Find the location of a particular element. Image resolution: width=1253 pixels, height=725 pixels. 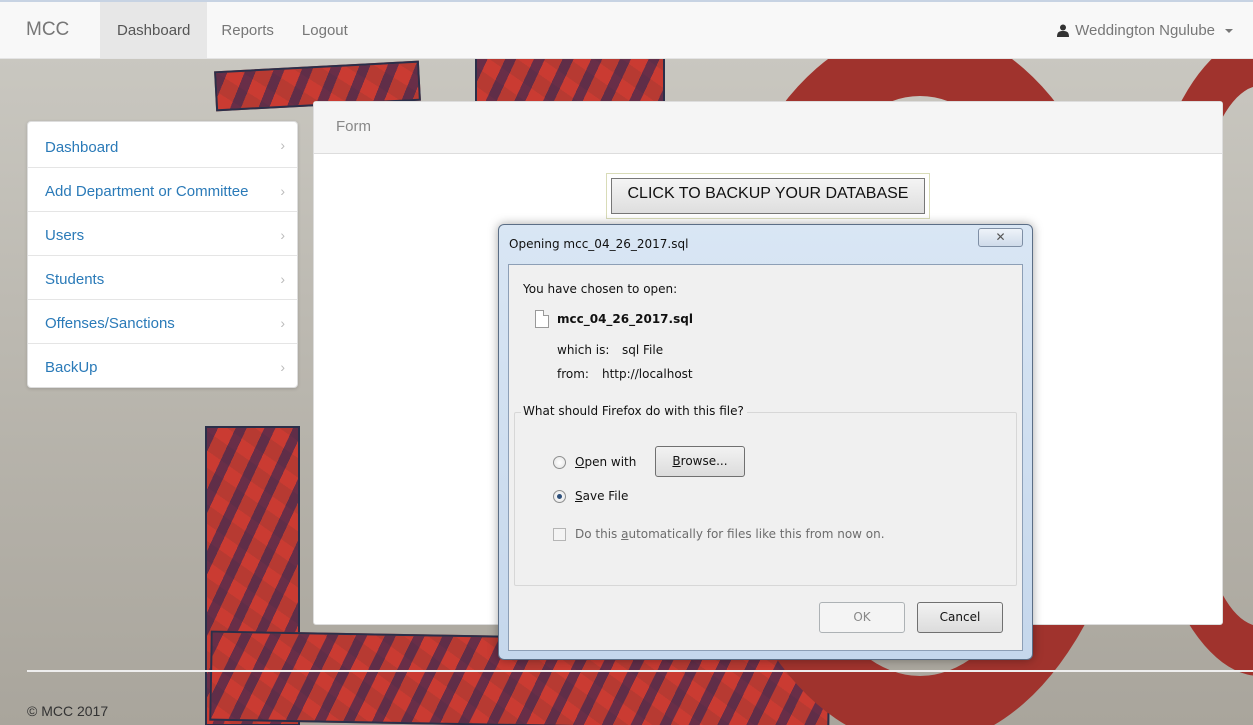

file-source-label: from: is located at coordinates (573, 374).